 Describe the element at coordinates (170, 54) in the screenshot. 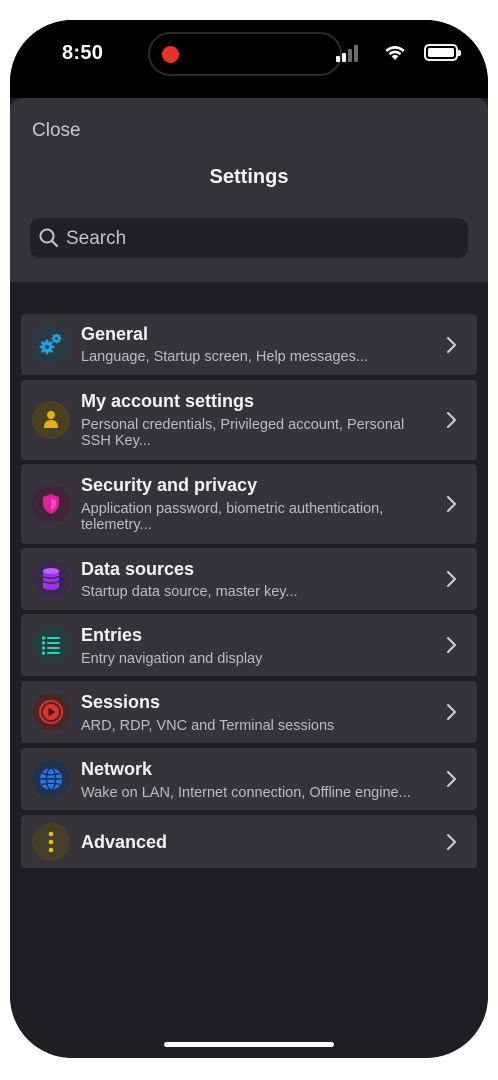

I see `recording-indicator-icon` at that location.